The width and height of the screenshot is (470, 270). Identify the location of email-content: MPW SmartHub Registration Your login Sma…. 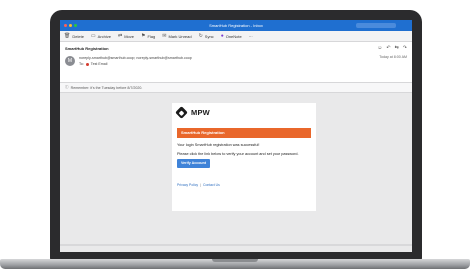
(244, 157).